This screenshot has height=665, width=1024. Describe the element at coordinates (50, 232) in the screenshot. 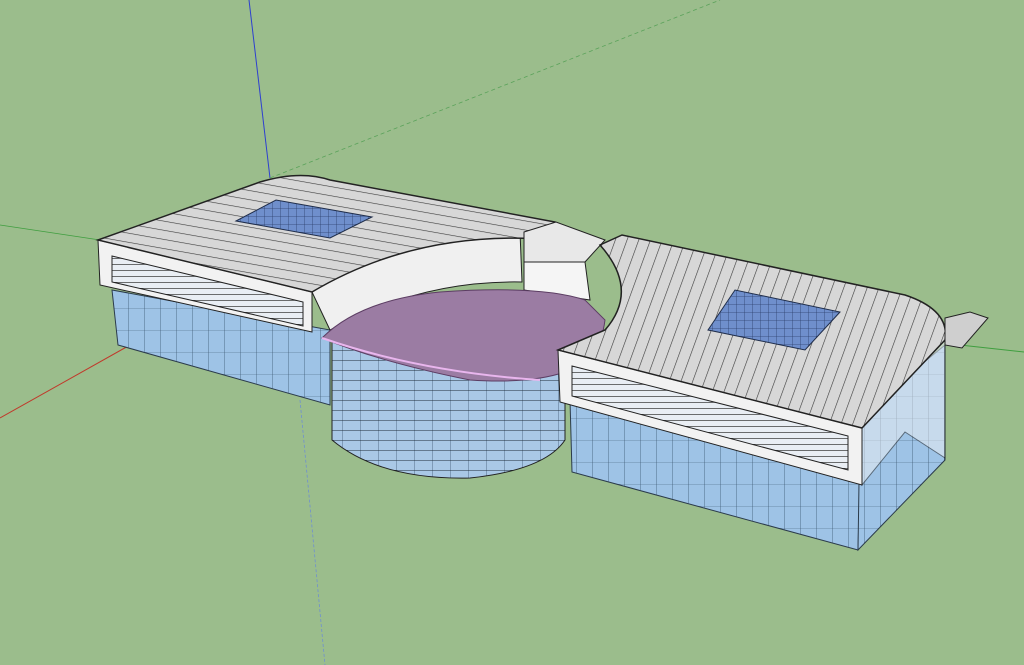

I see `green-axis-left` at that location.